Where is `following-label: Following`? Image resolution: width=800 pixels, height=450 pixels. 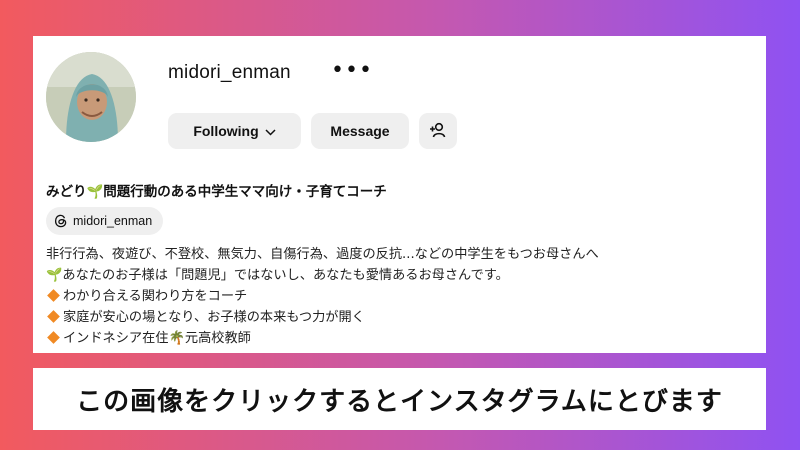 following-label: Following is located at coordinates (226, 131).